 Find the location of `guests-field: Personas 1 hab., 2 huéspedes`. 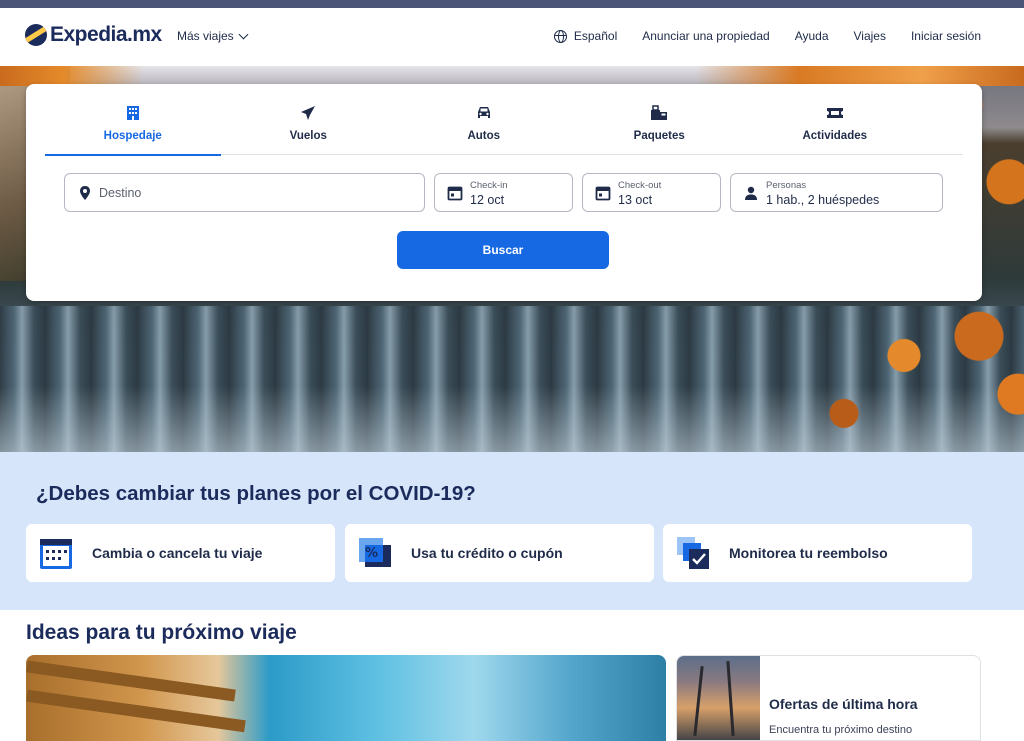

guests-field: Personas 1 hab., 2 huéspedes is located at coordinates (836, 192).